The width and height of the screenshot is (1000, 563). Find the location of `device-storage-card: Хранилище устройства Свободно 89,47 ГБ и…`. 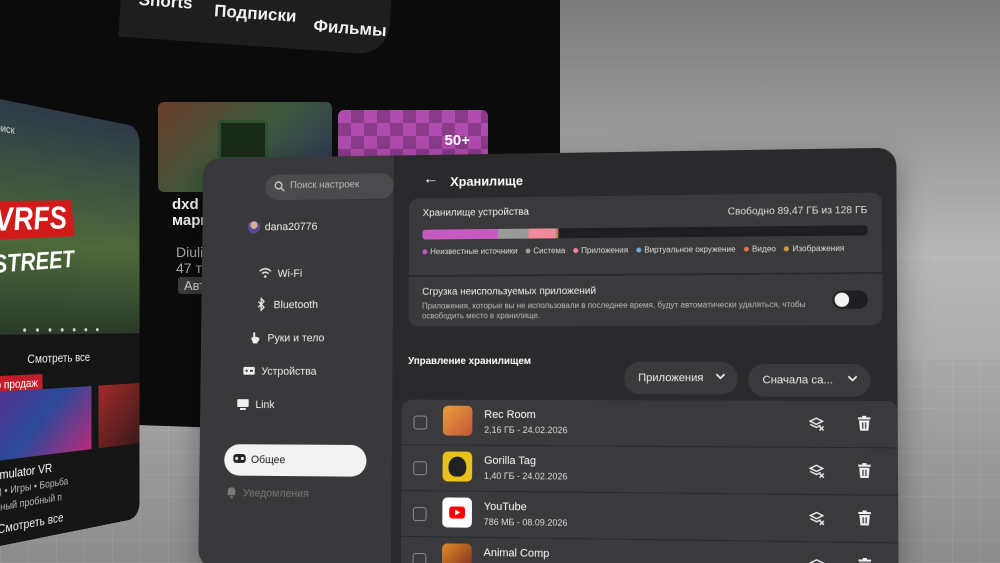

device-storage-card: Хранилище устройства Свободно 89,47 ГБ и… is located at coordinates (645, 234).